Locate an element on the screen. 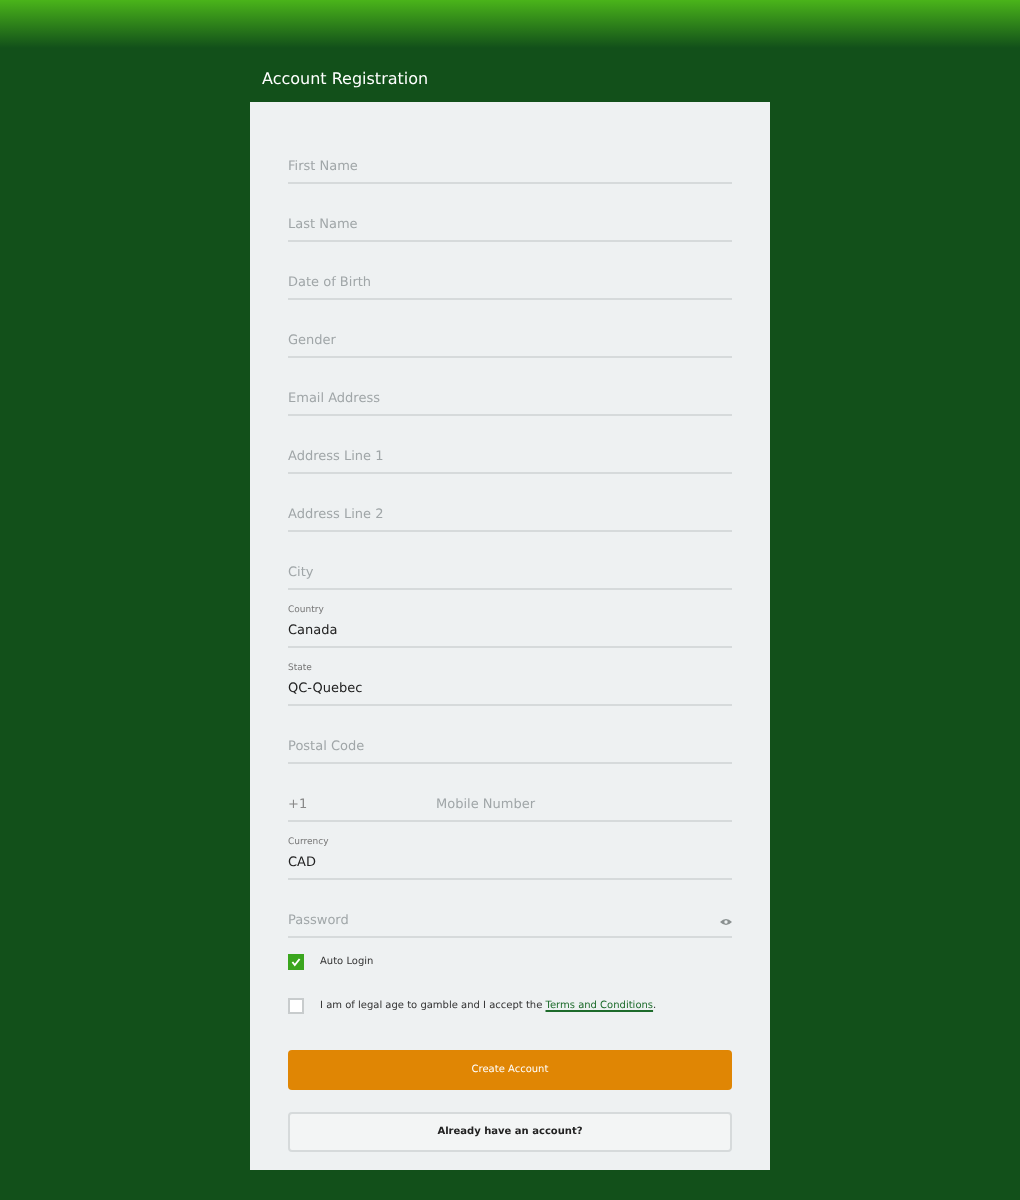 Image resolution: width=1020 pixels, height=1200 pixels. eye-icon is located at coordinates (726, 922).